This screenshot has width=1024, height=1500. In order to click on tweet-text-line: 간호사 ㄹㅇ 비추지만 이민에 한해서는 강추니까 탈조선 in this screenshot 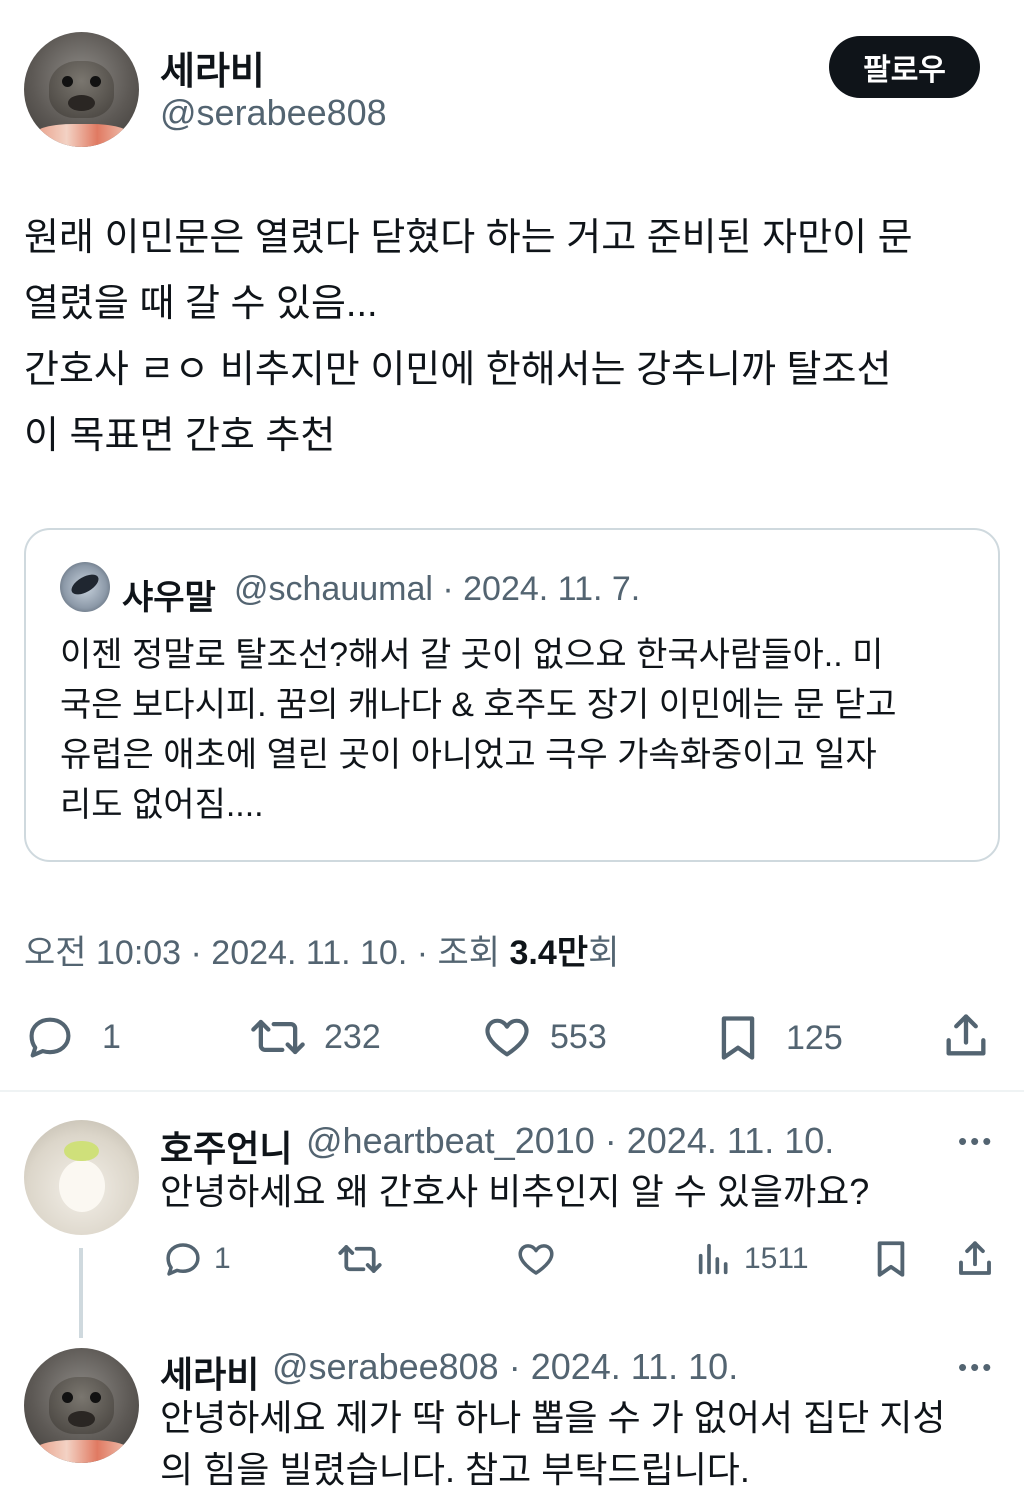, I will do `click(458, 370)`.